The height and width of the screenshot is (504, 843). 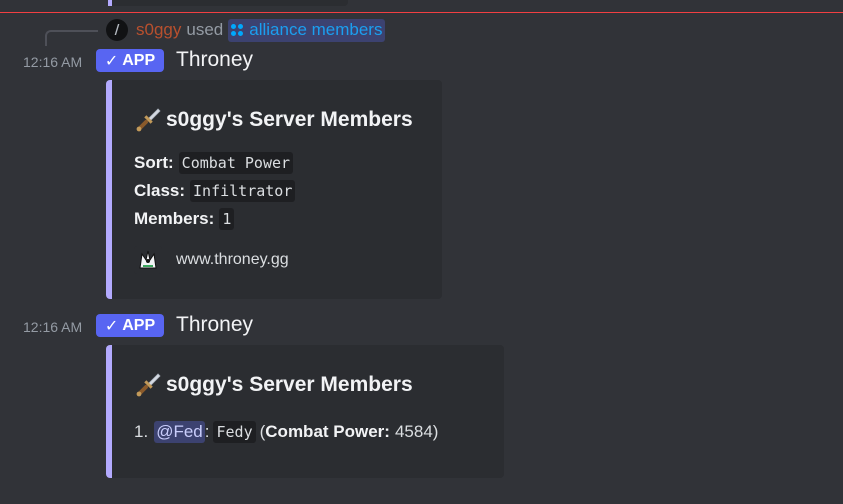 I want to click on stat-value: 4584, so click(x=413, y=431).